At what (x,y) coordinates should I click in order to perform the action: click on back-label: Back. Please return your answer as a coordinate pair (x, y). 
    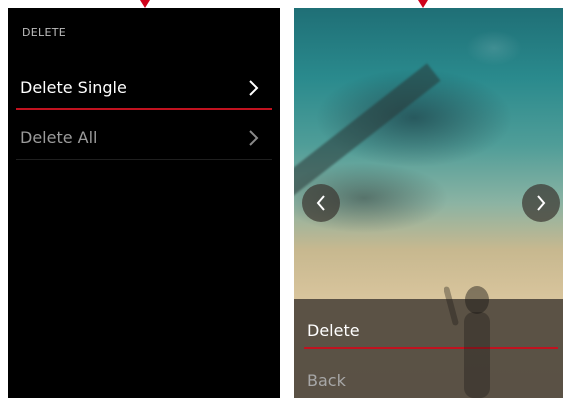
    Looking at the image, I should click on (326, 380).